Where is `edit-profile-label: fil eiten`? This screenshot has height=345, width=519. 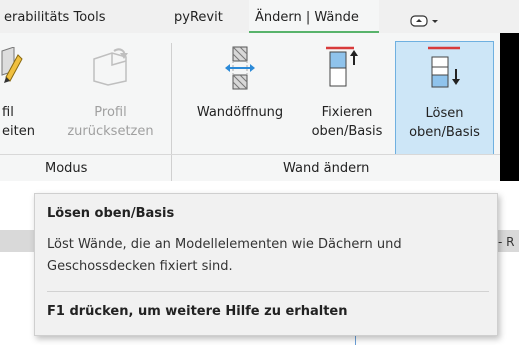
edit-profile-label: fil eiten is located at coordinates (18, 122).